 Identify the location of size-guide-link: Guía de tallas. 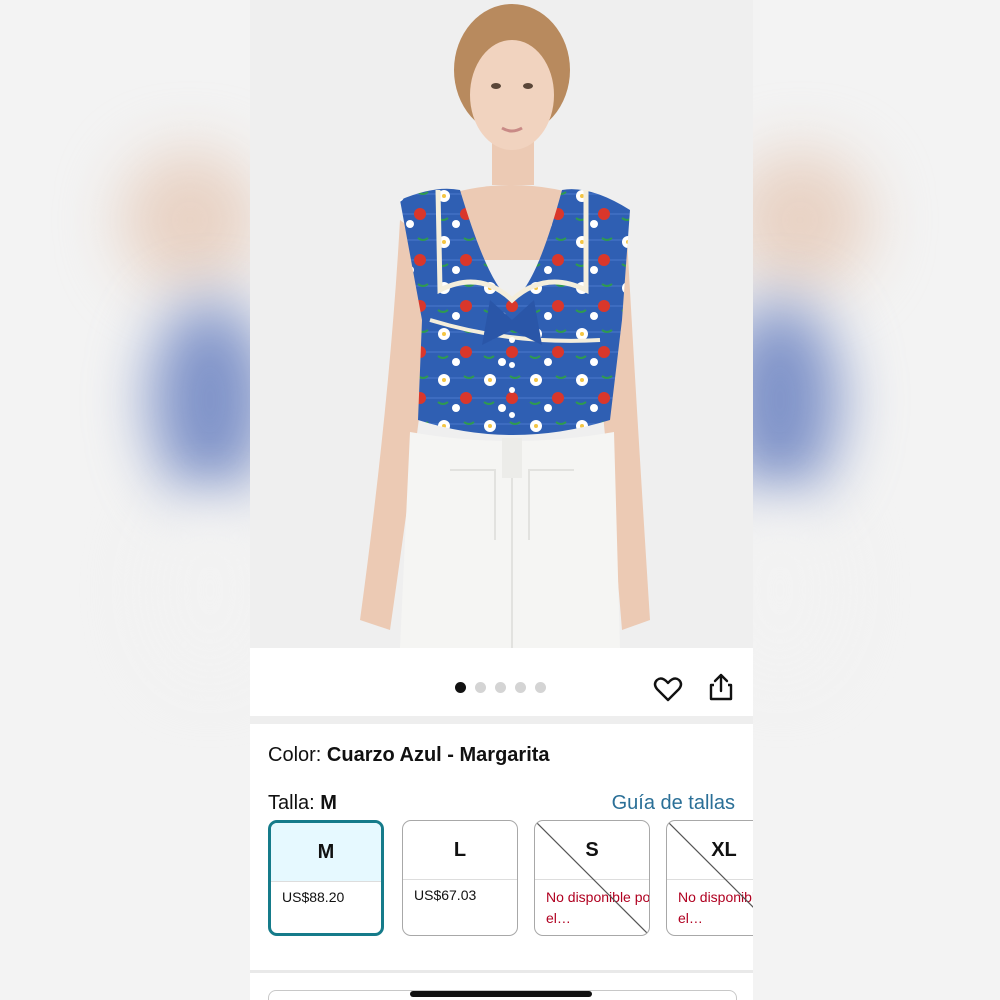
(673, 803).